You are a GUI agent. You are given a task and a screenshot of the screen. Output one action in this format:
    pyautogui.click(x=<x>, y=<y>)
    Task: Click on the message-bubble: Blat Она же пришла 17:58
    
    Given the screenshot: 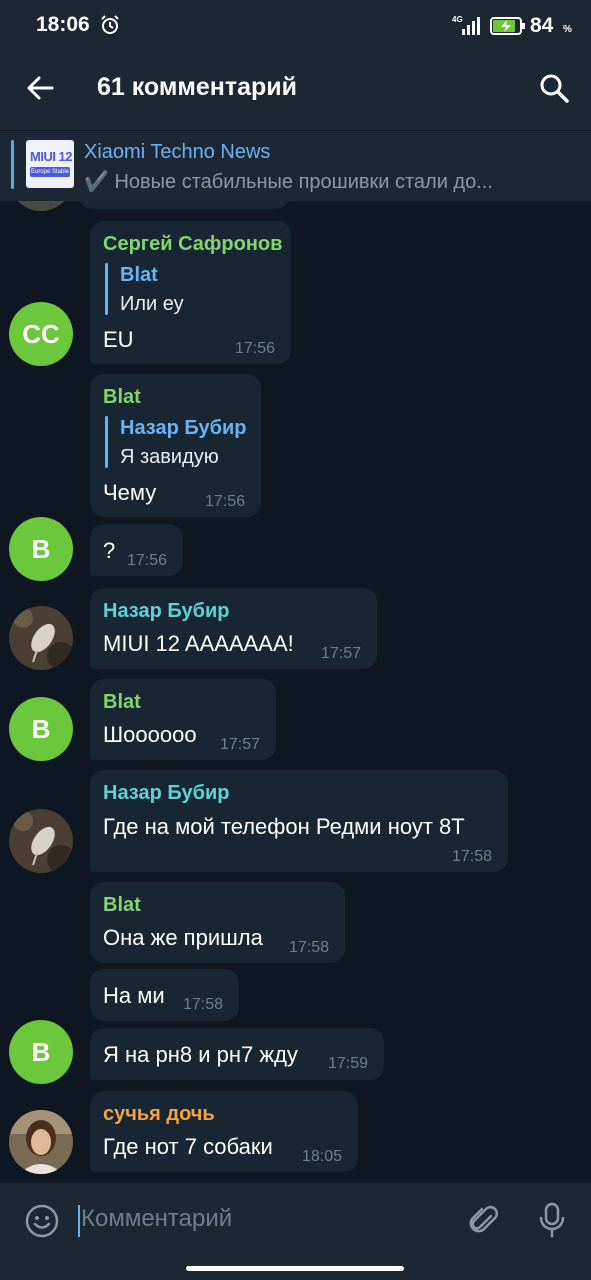 What is the action you would take?
    pyautogui.click(x=217, y=922)
    